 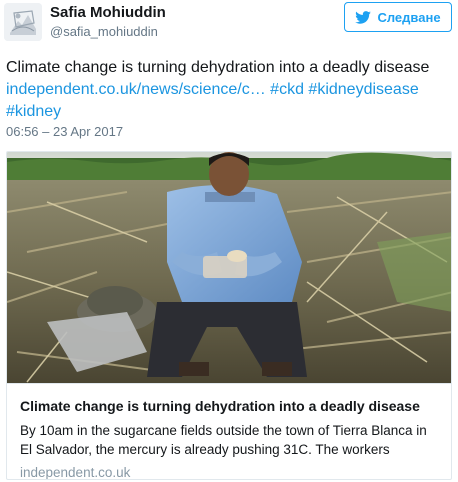 I want to click on avatar, so click(x=23, y=22).